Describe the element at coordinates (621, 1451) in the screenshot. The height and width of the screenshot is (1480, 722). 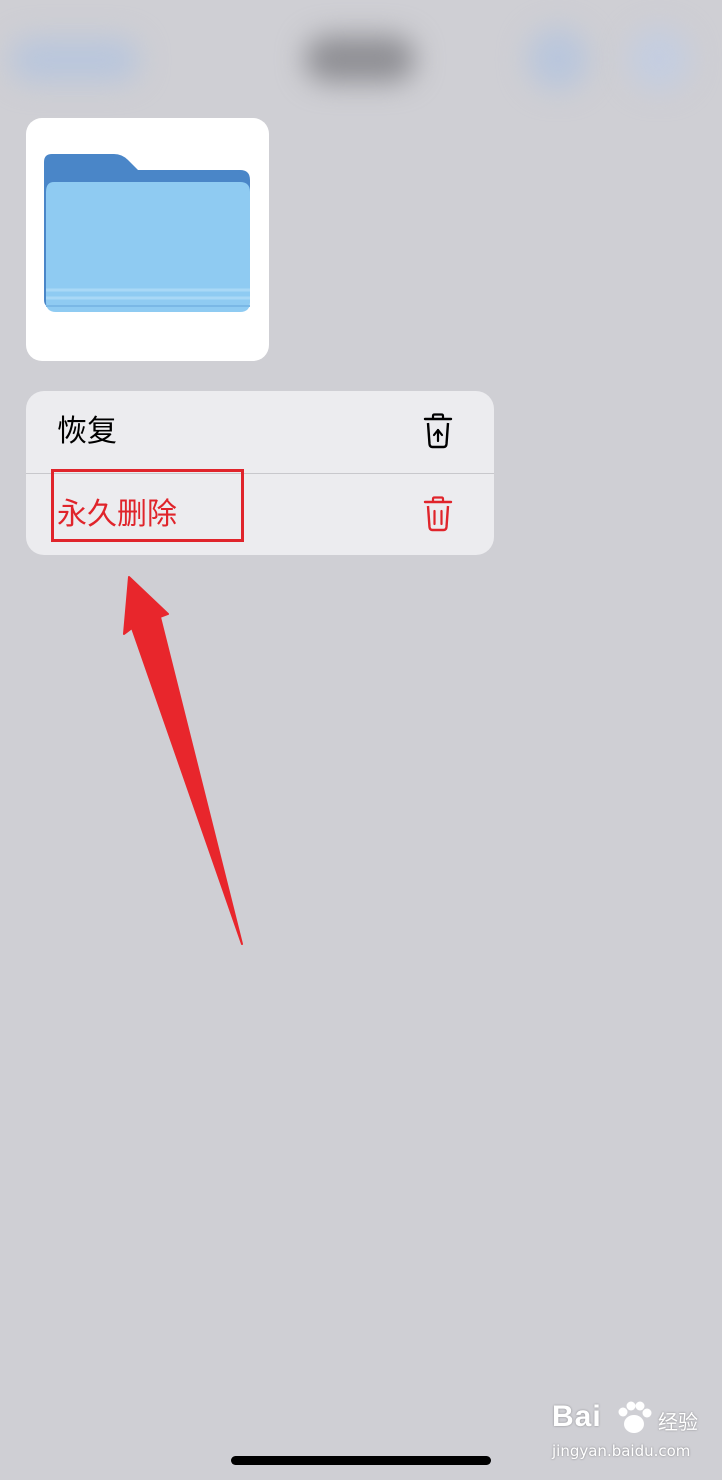
I see `watermark-url: jingyan.baidu.com` at that location.